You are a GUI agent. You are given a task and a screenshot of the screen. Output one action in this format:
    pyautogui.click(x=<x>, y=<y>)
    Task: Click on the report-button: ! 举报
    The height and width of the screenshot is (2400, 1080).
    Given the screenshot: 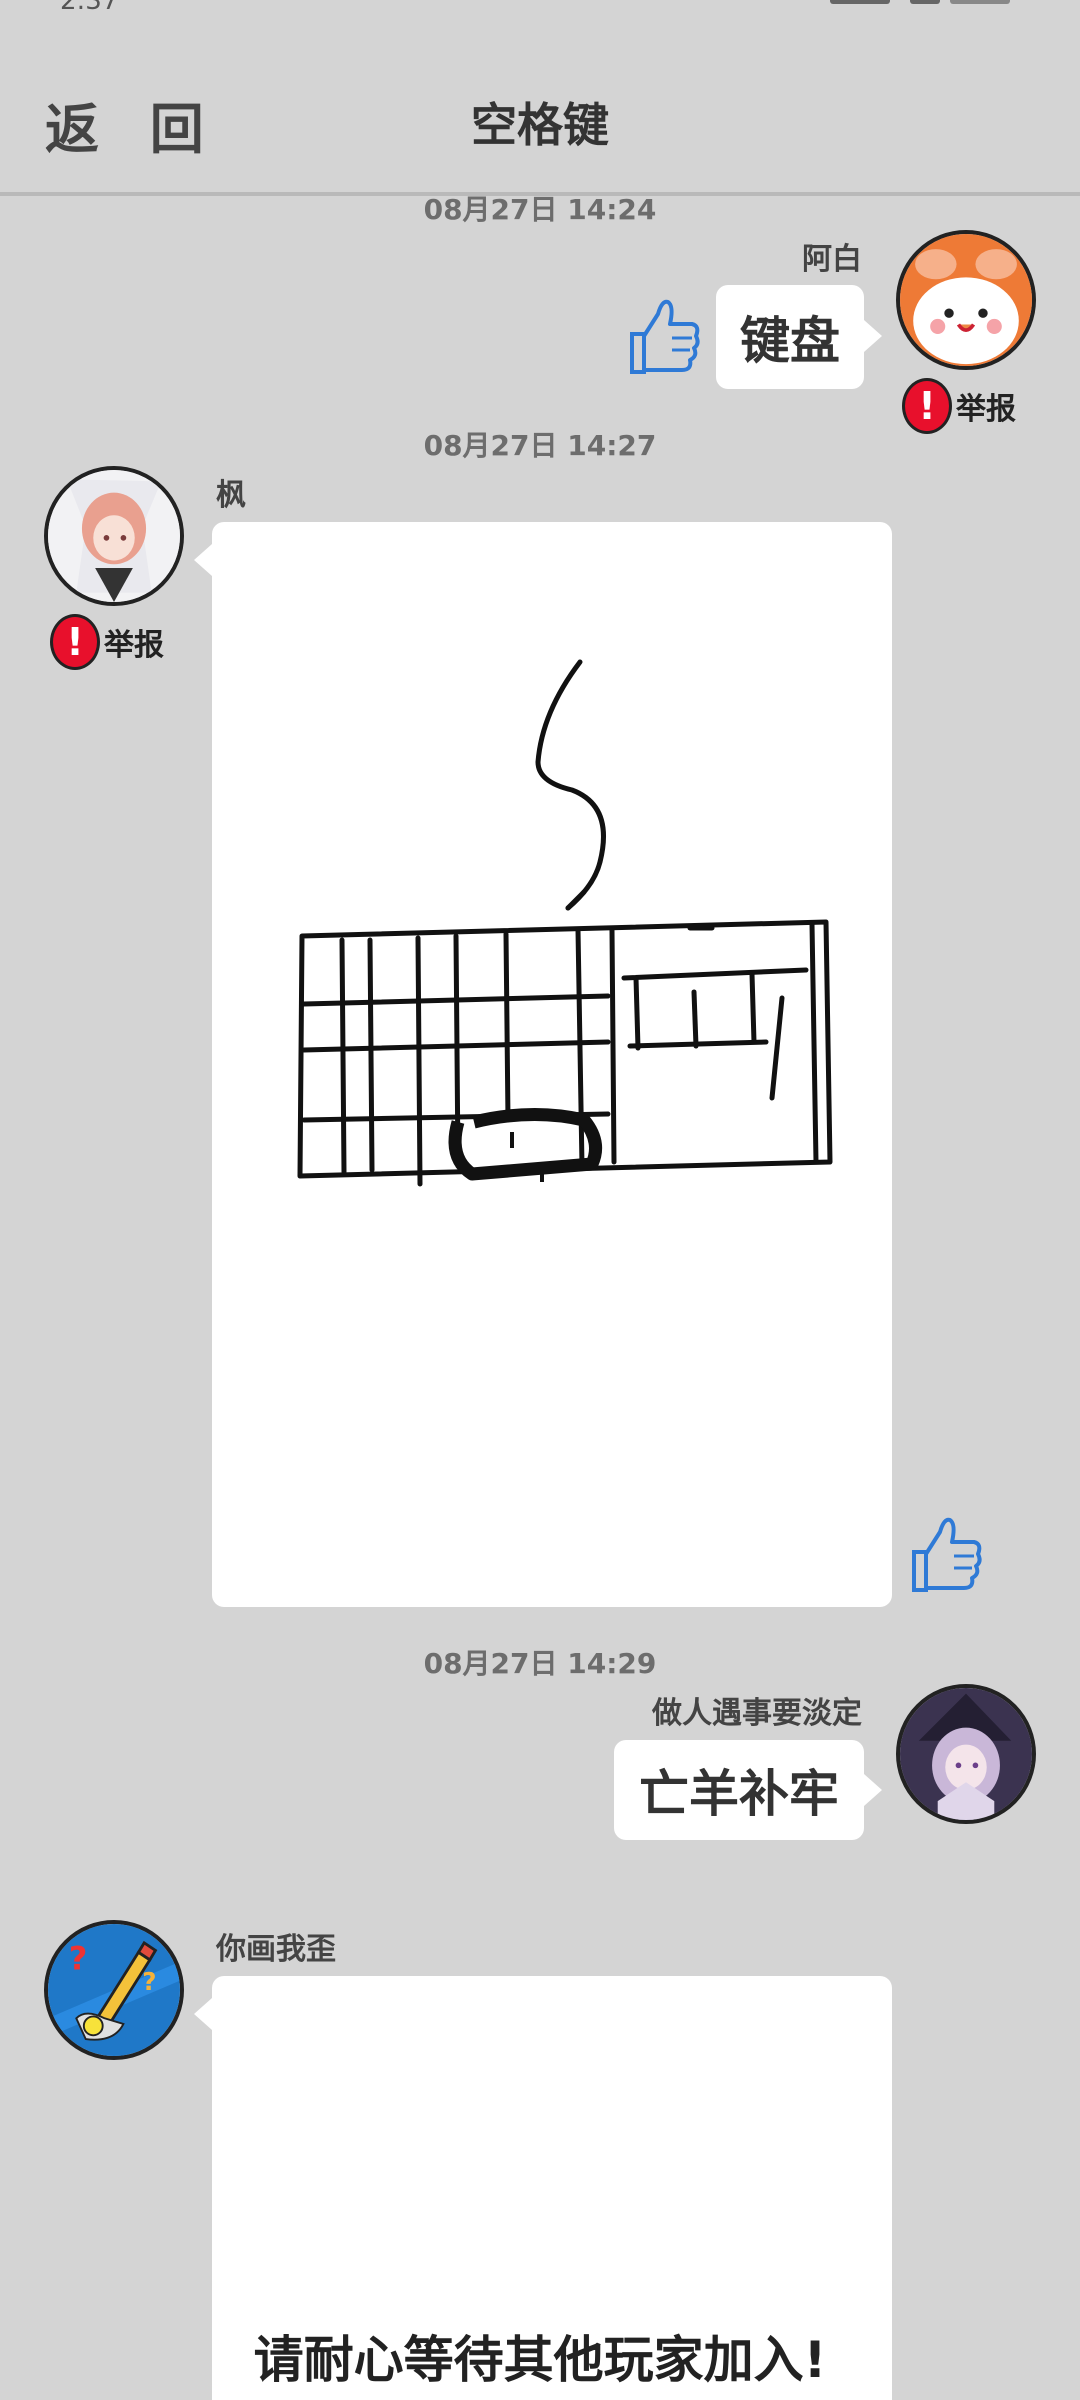 What is the action you would take?
    pyautogui.click(x=107, y=642)
    